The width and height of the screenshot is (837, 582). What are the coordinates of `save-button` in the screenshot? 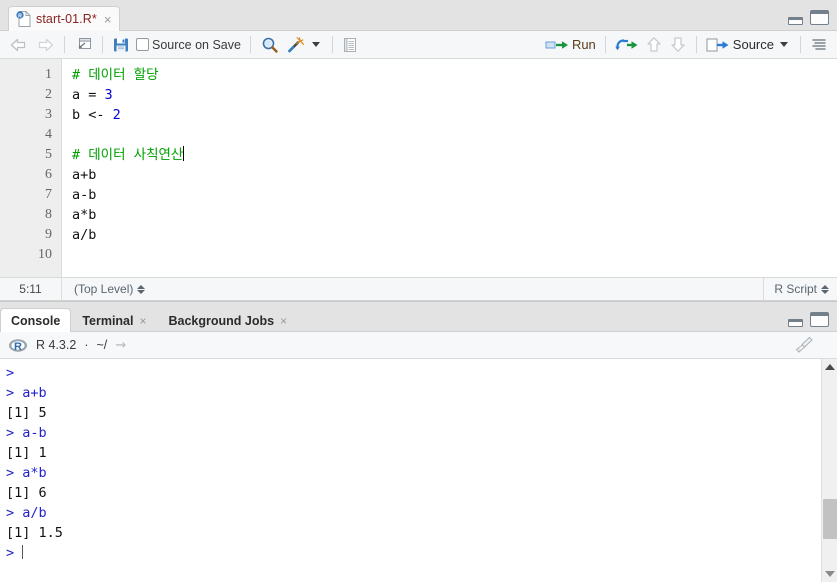 It's located at (121, 44).